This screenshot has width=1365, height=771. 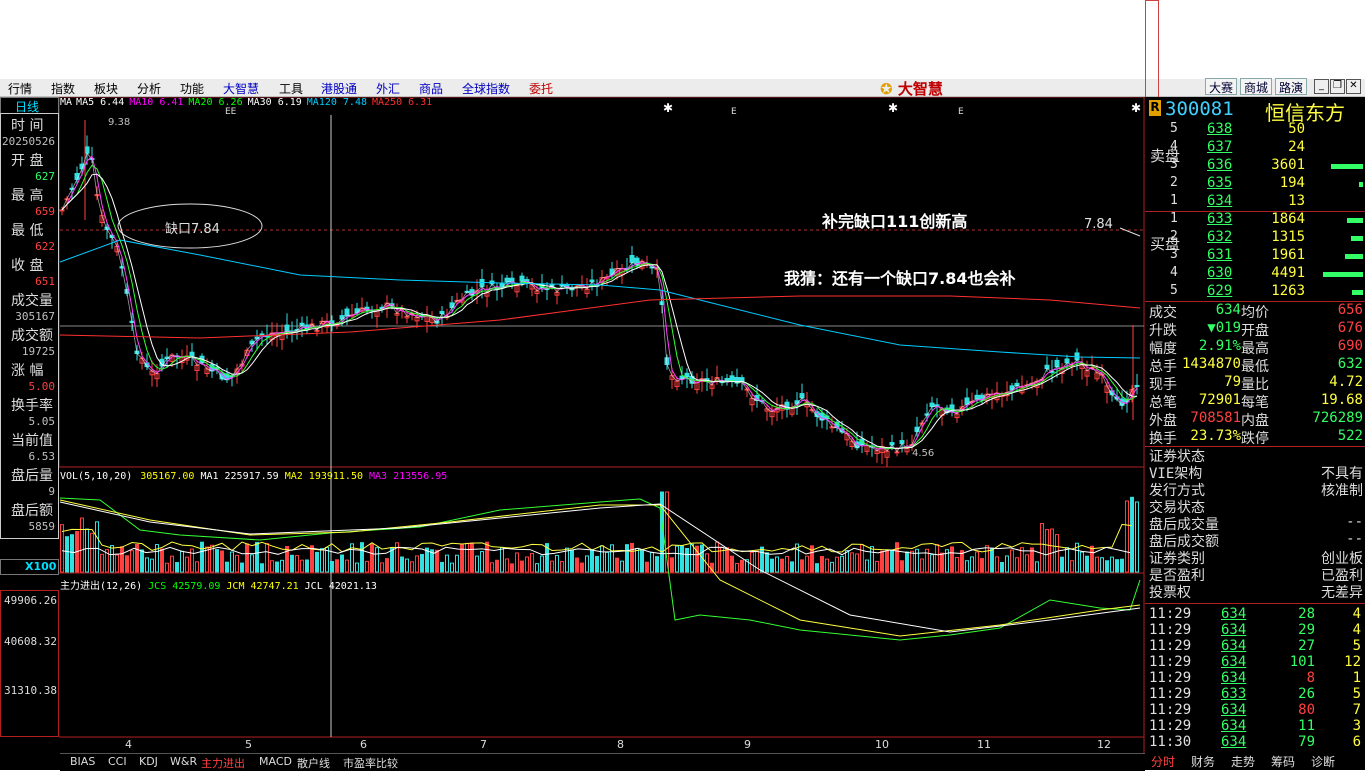 What do you see at coordinates (1255, 292) in the screenshot?
I see `buy-row: 5 629 1263` at bounding box center [1255, 292].